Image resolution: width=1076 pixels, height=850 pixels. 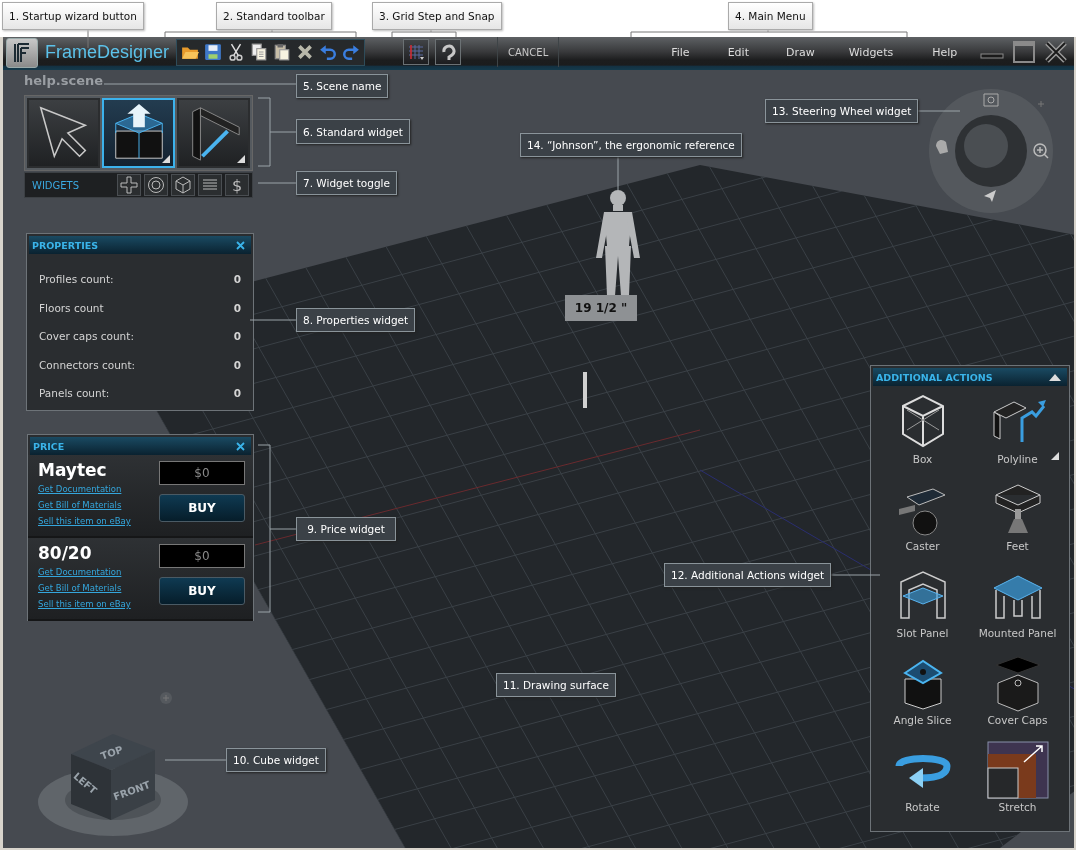 I want to click on action-button: Slot Panel, so click(x=922, y=605).